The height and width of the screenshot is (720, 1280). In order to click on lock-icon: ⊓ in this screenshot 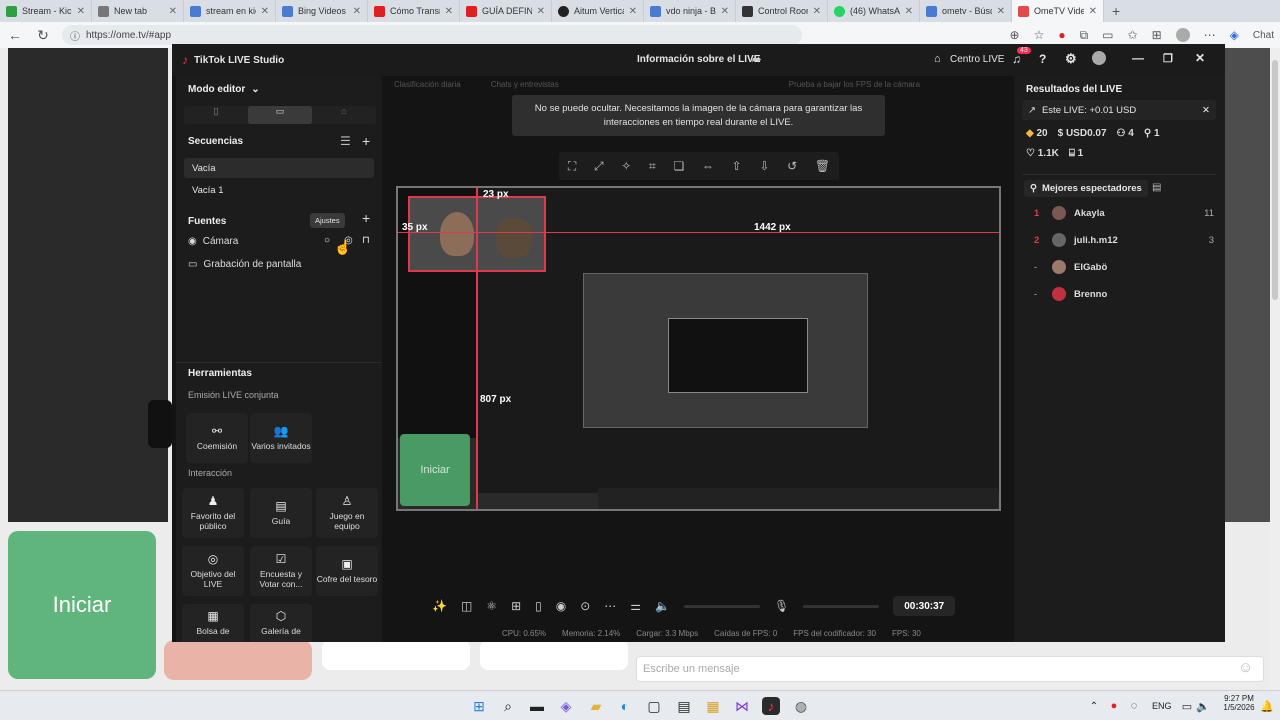, I will do `click(366, 240)`.